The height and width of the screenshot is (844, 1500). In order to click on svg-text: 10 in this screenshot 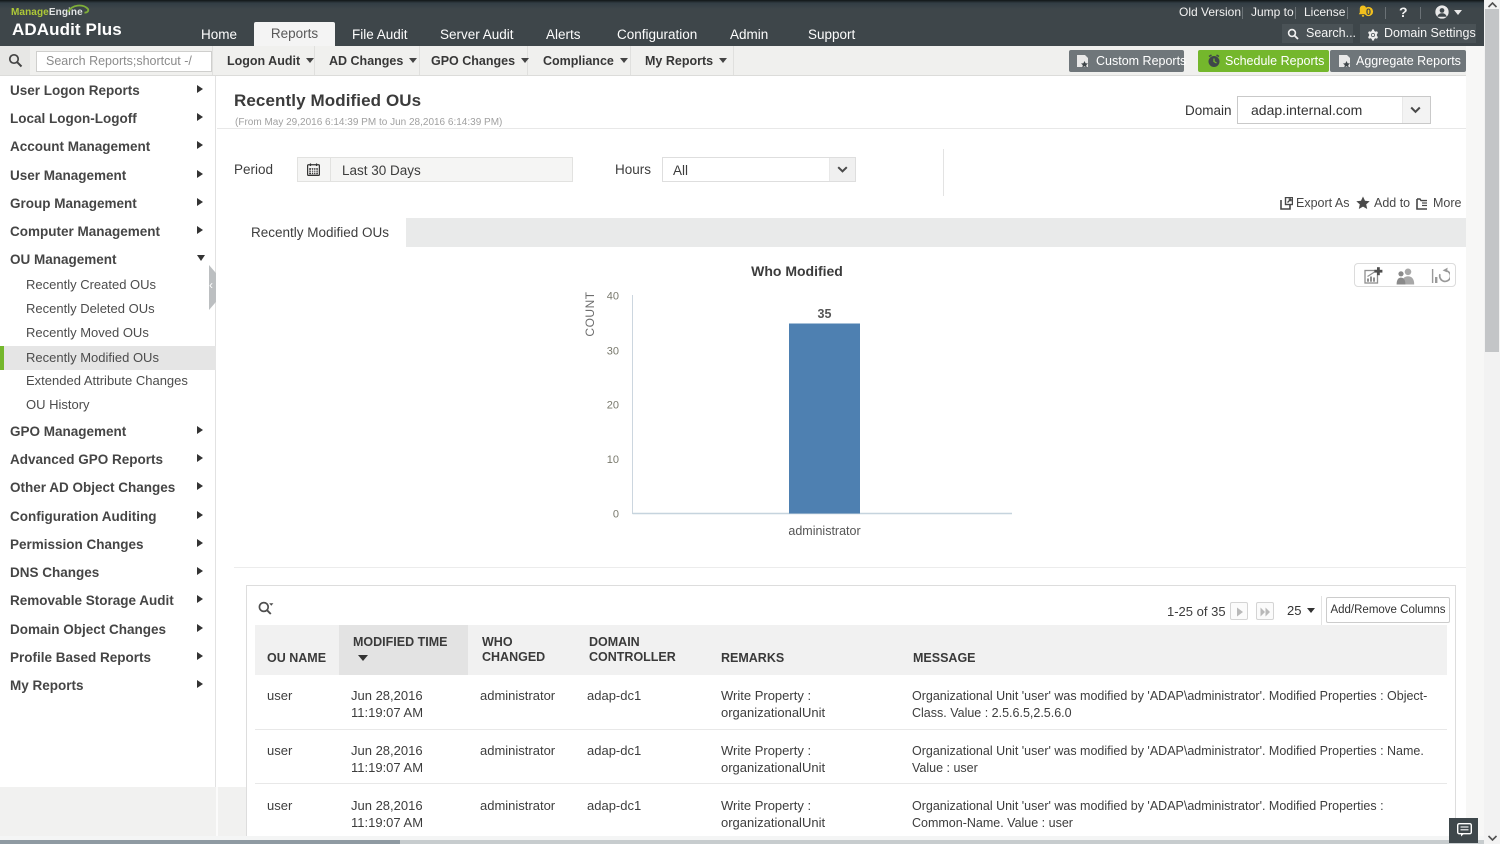, I will do `click(613, 460)`.